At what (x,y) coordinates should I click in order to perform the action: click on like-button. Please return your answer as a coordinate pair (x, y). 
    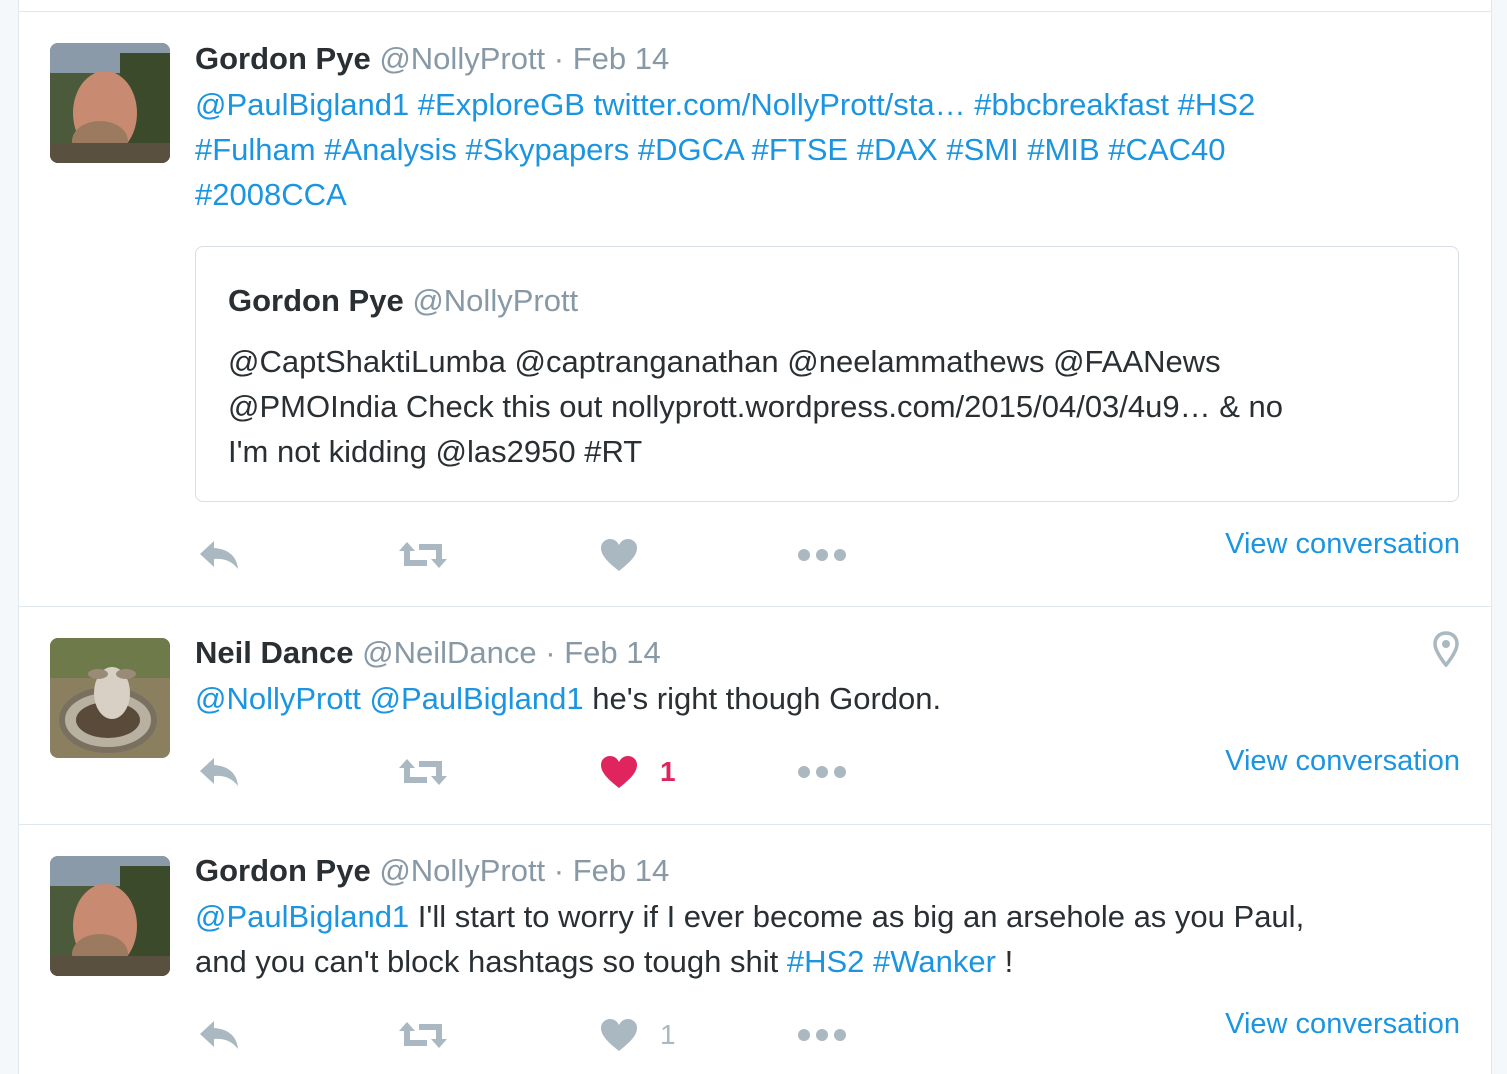
    Looking at the image, I should click on (630, 555).